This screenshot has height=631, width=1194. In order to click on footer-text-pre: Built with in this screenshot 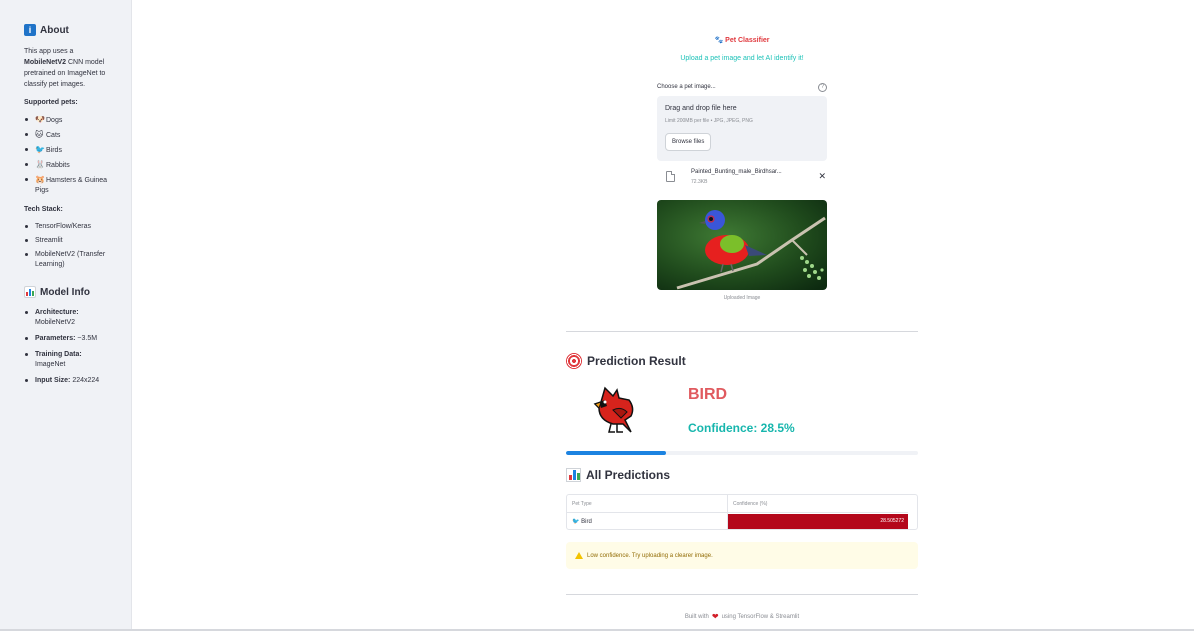, I will do `click(696, 616)`.